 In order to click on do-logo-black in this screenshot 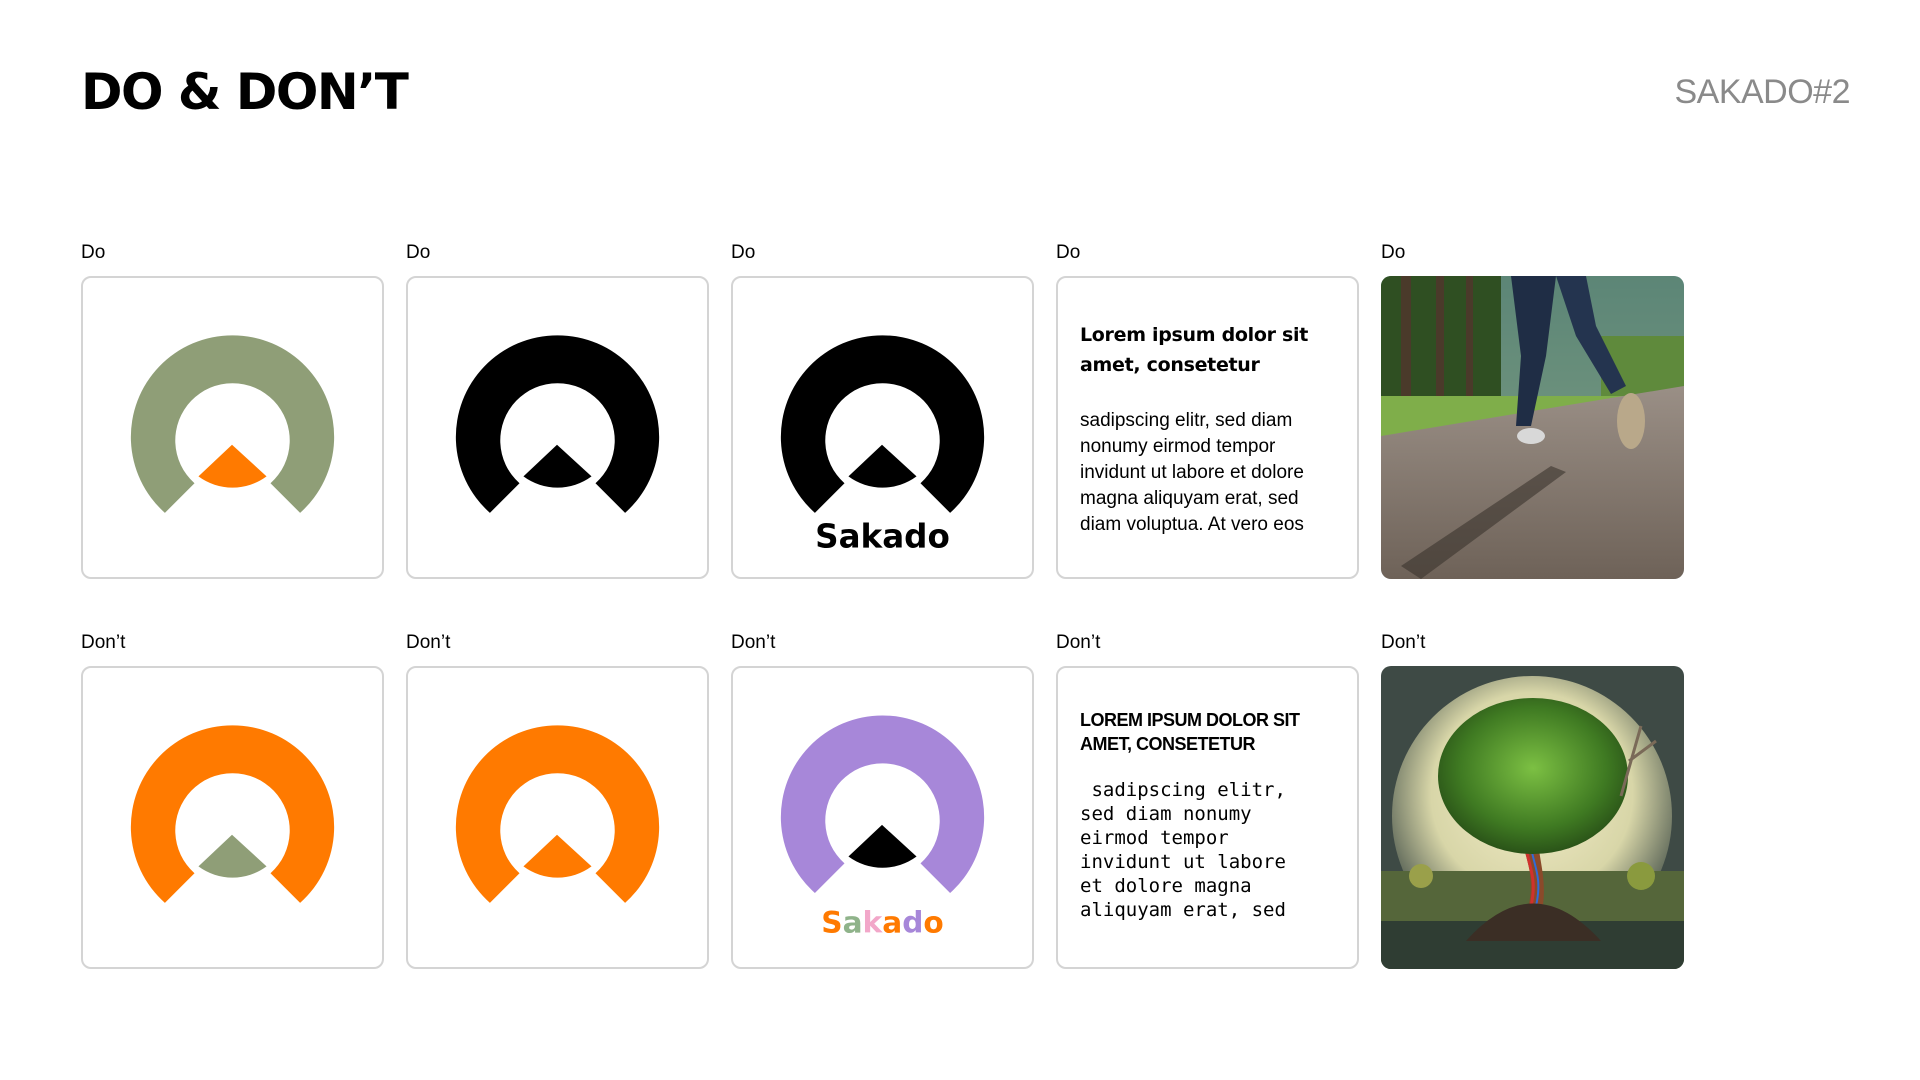, I will do `click(557, 427)`.